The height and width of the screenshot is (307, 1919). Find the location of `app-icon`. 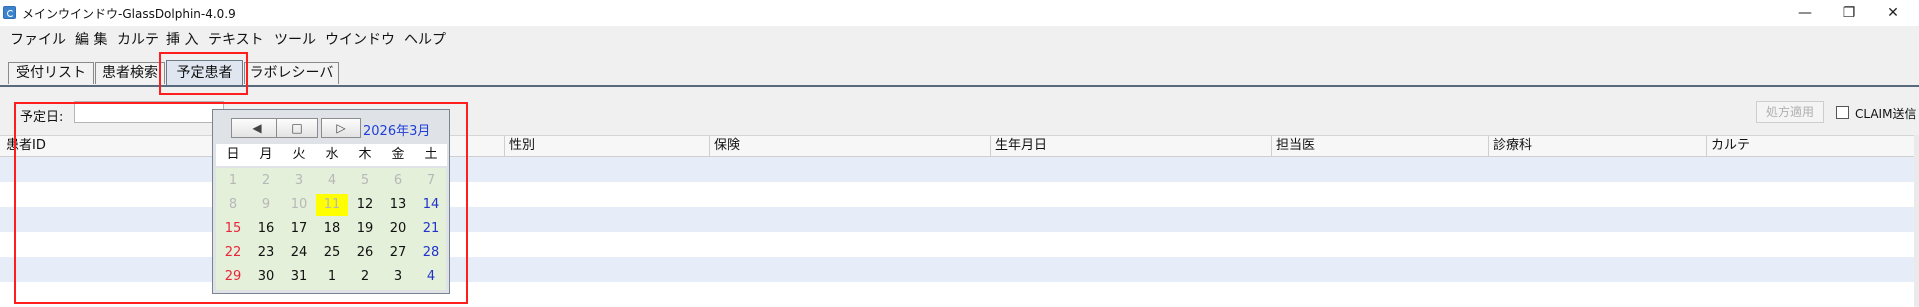

app-icon is located at coordinates (9, 12).